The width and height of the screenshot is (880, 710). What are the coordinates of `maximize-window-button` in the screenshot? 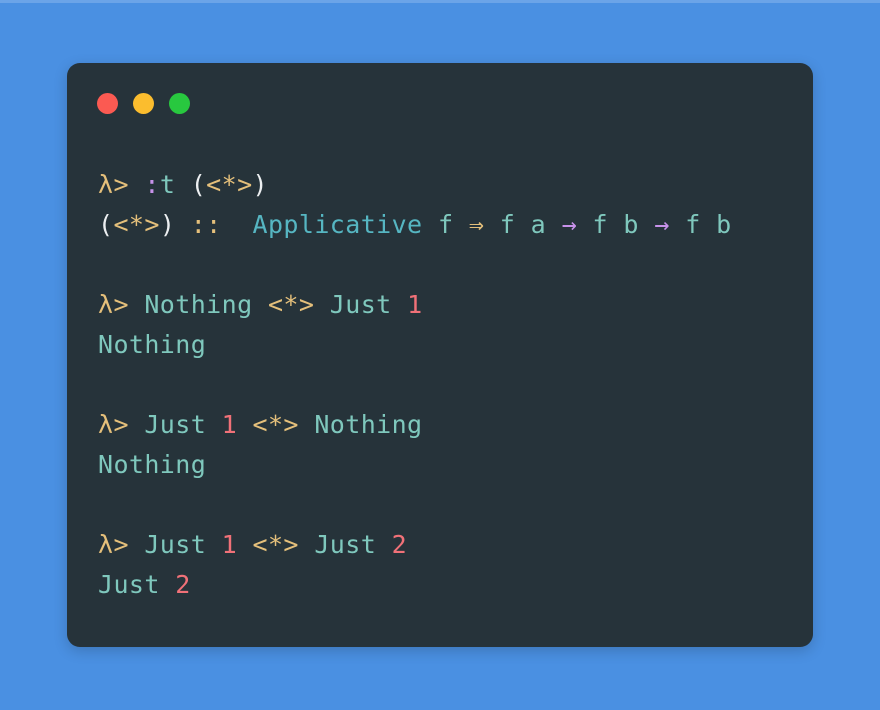 It's located at (179, 103).